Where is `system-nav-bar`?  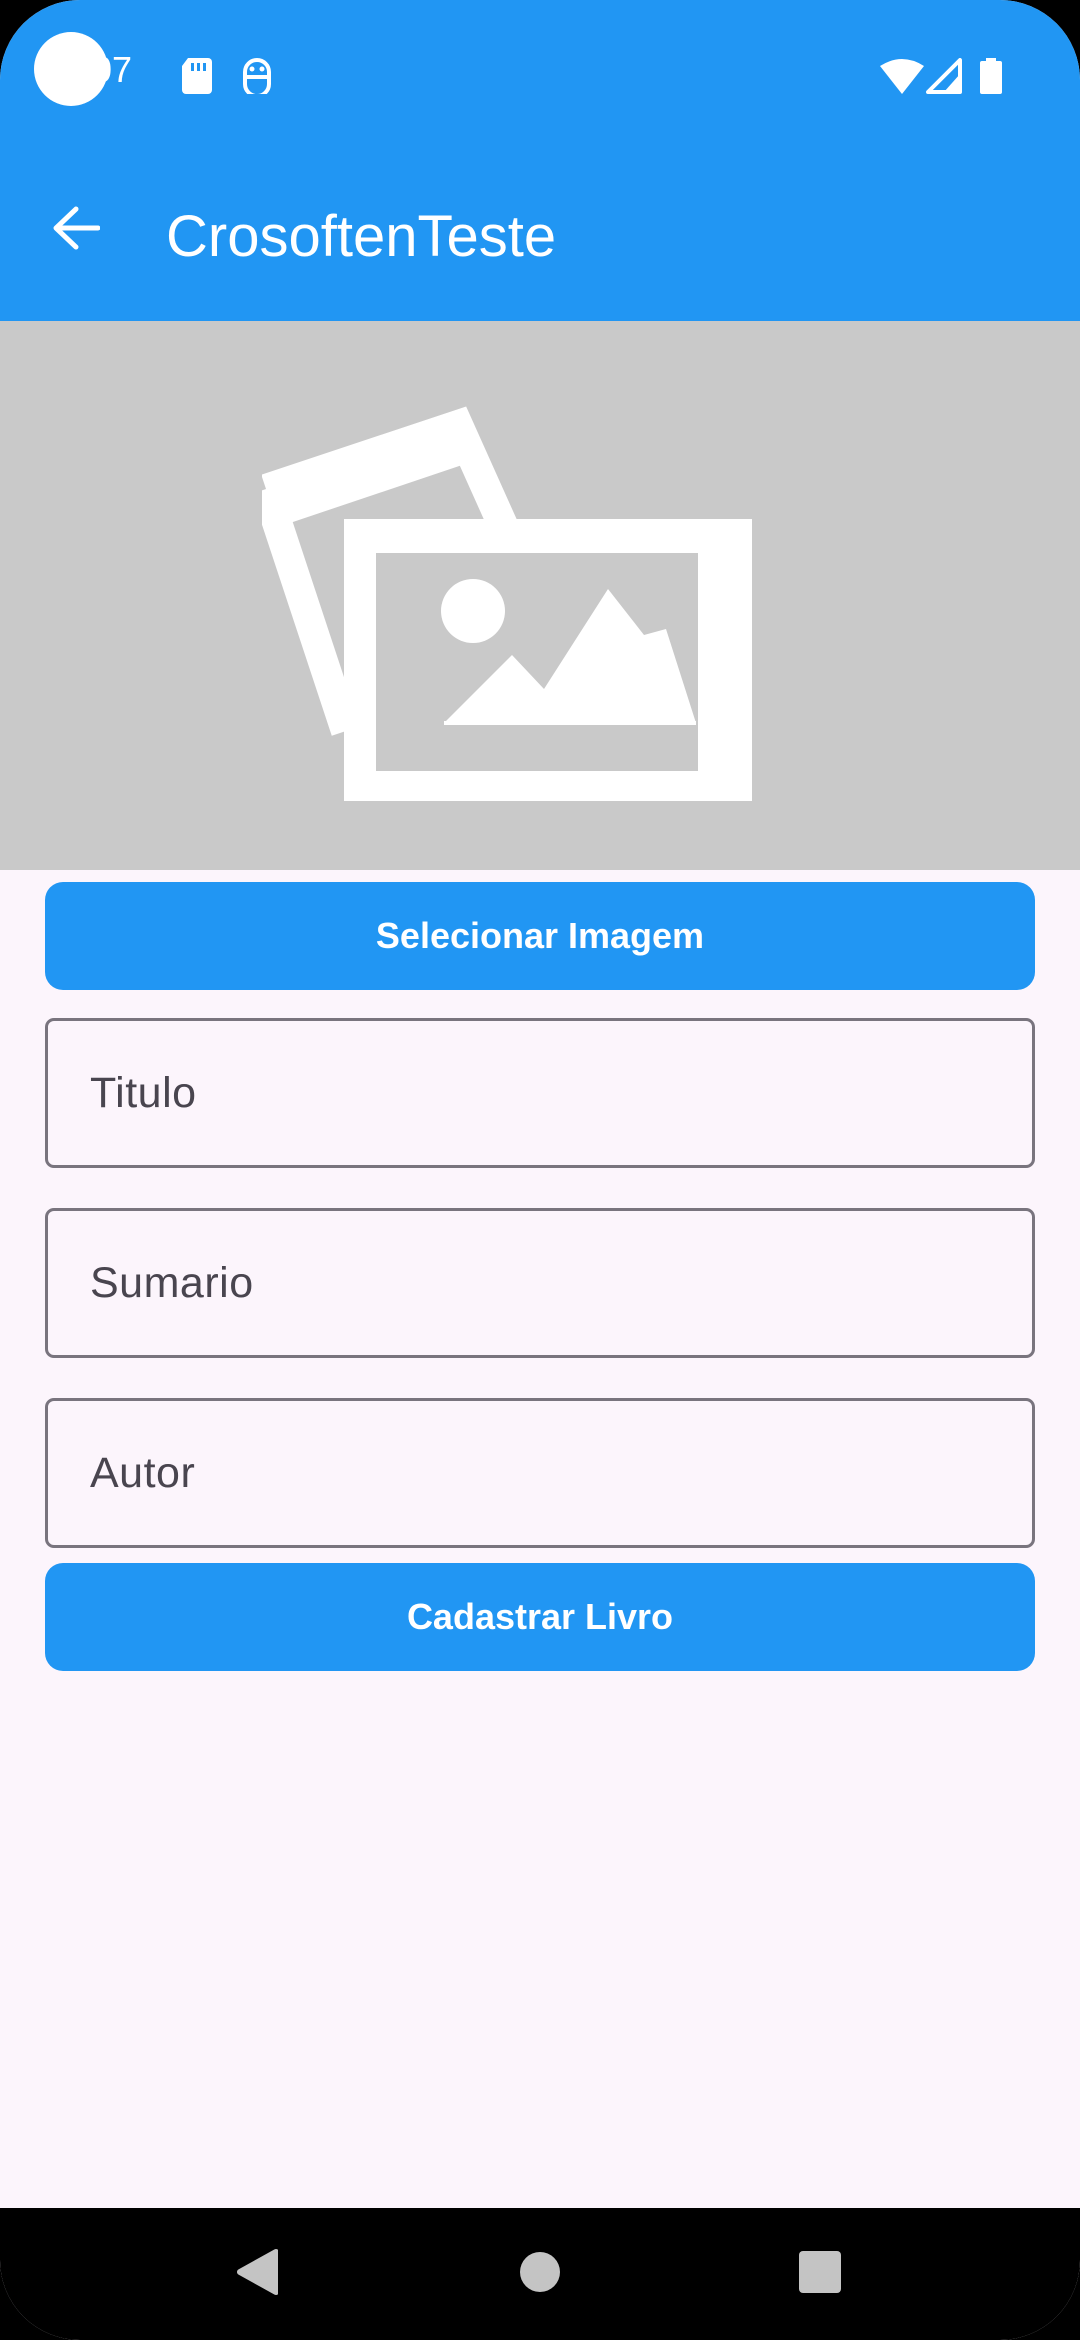
system-nav-bar is located at coordinates (540, 2274).